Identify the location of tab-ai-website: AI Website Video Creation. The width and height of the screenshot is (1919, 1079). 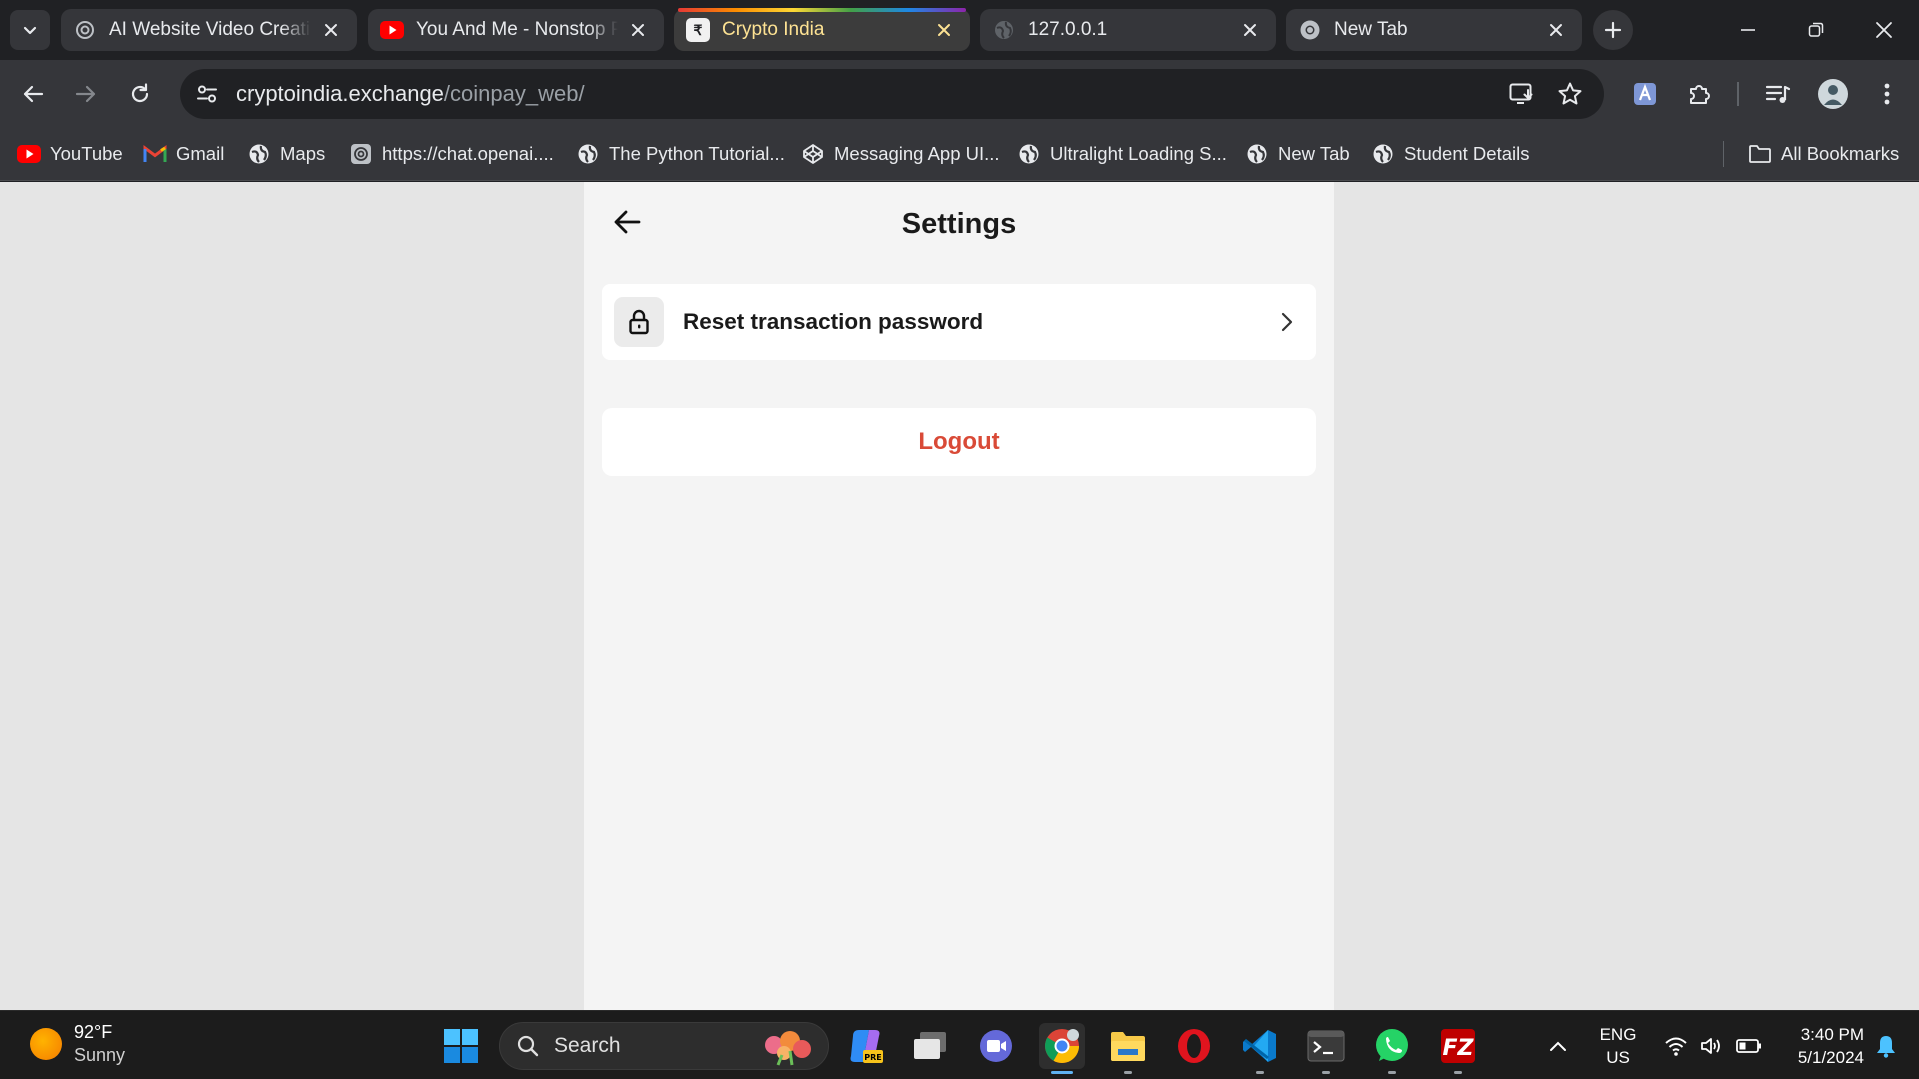
(209, 30).